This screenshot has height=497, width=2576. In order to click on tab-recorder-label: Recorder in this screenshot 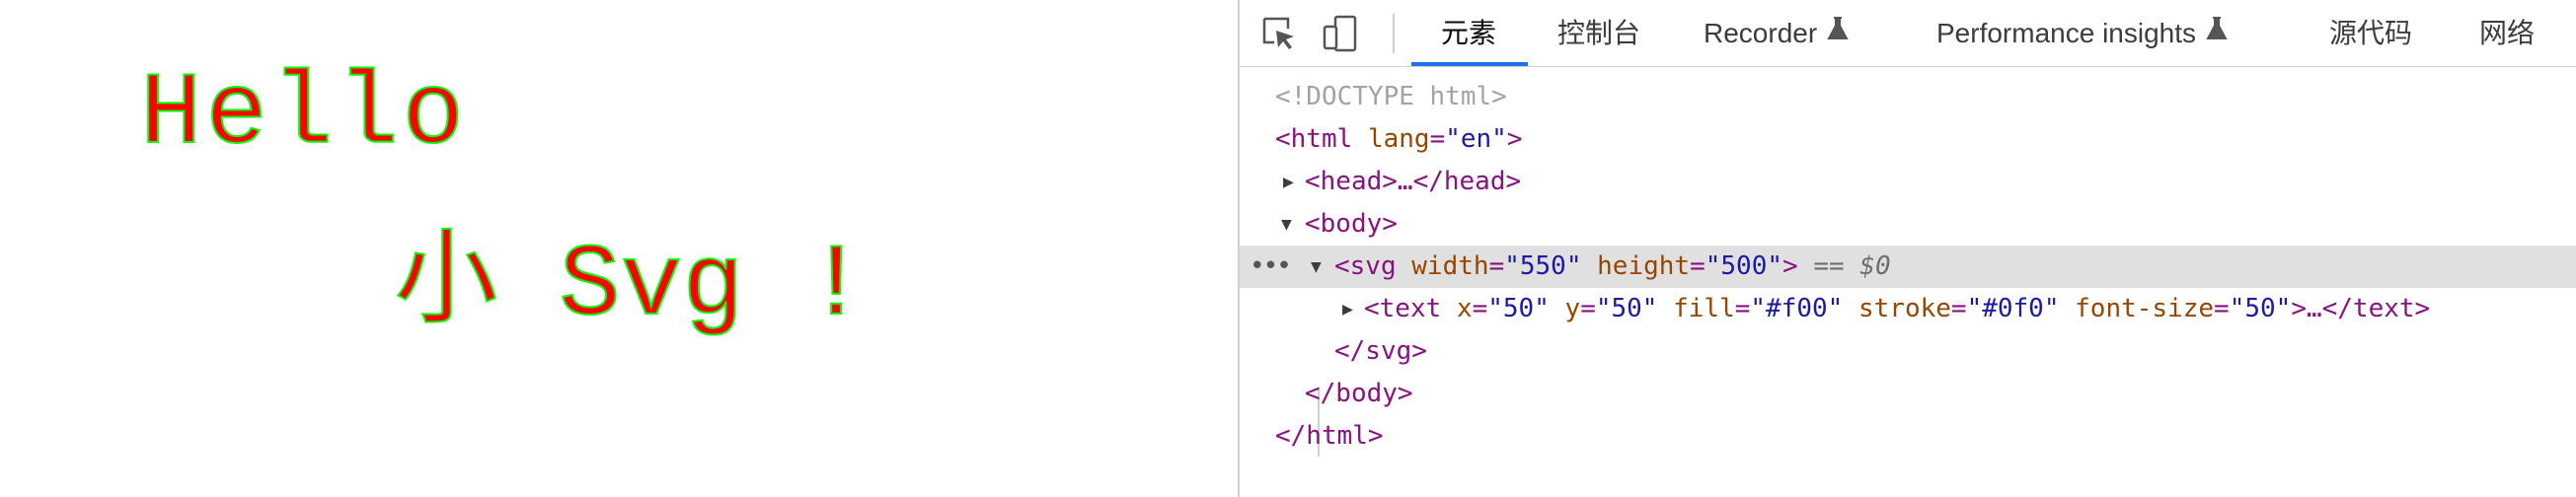, I will do `click(1761, 33)`.